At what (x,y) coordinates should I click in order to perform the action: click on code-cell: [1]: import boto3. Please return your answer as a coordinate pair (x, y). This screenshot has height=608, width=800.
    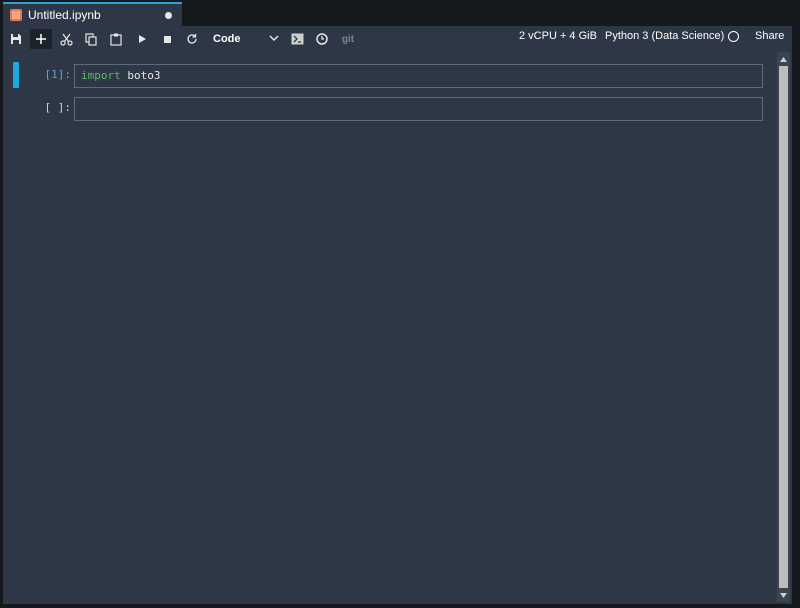
    Looking at the image, I should click on (385, 75).